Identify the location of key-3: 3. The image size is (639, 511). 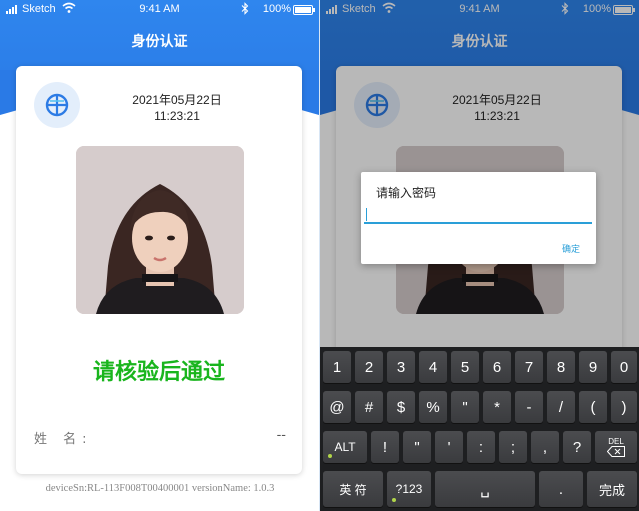
(401, 367).